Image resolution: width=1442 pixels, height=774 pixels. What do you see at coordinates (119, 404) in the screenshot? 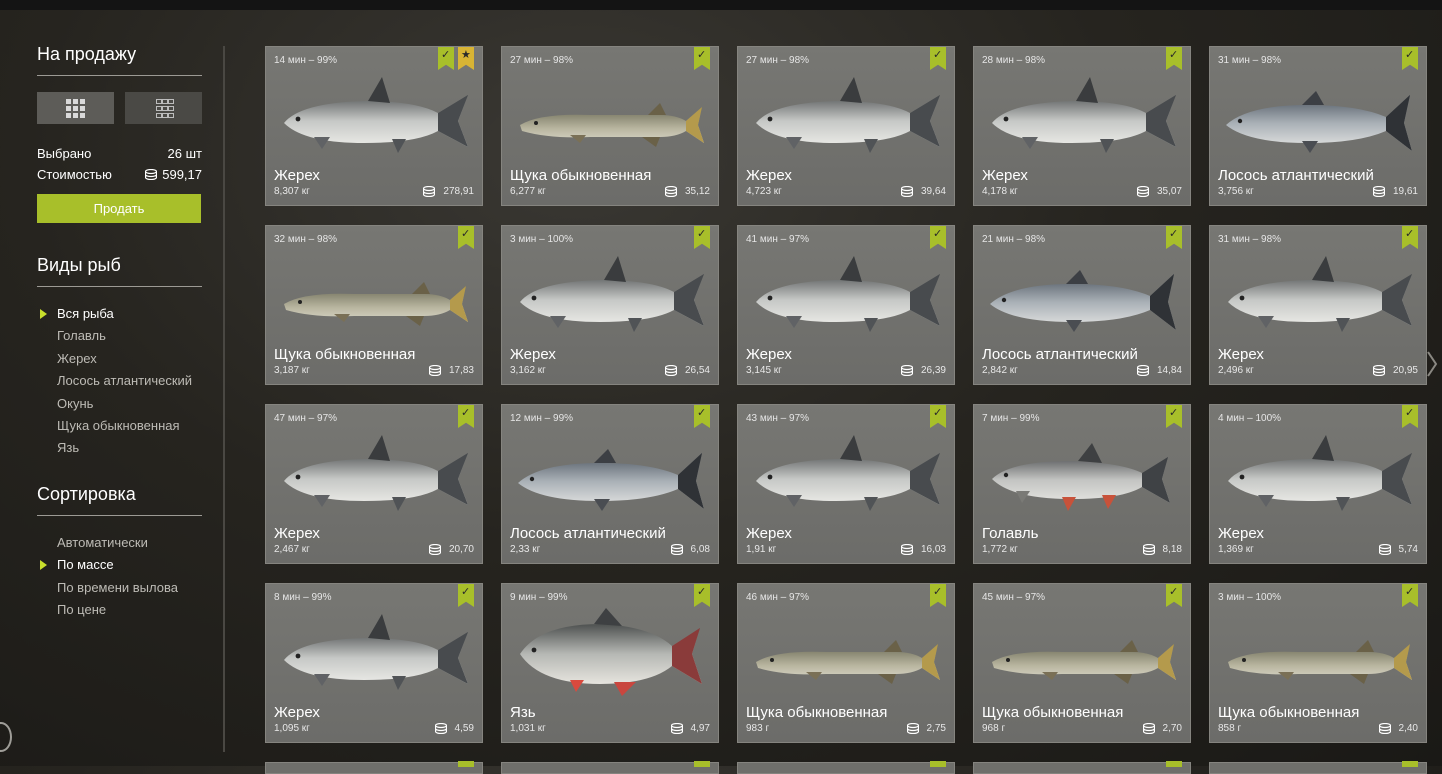
I see `fish-type-item: Окунь` at bounding box center [119, 404].